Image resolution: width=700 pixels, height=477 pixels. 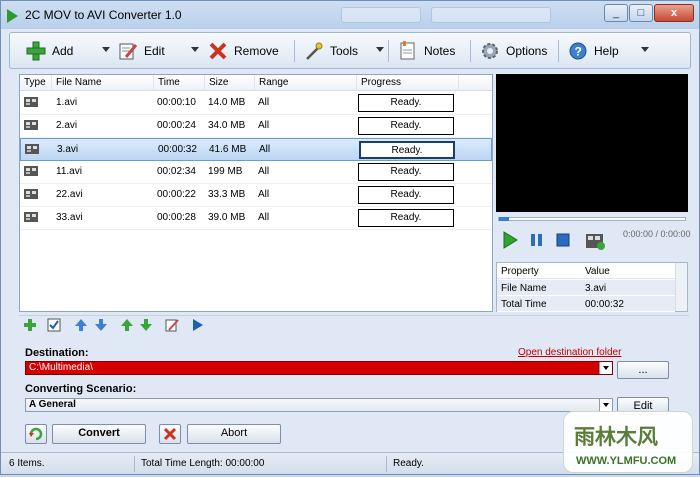 I want to click on file-time: 00:00:24, so click(x=176, y=125).